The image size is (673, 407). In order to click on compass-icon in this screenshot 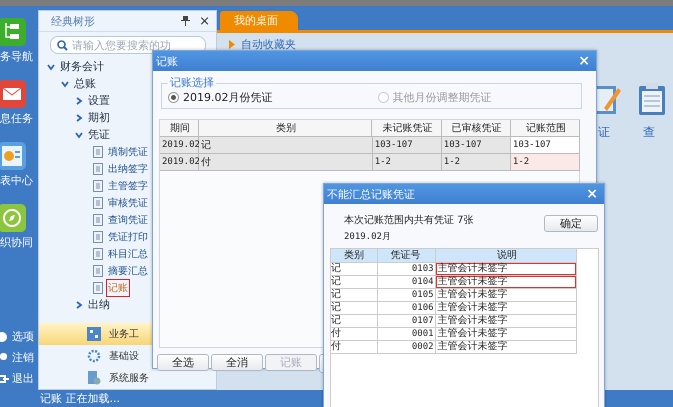, I will do `click(13, 218)`.